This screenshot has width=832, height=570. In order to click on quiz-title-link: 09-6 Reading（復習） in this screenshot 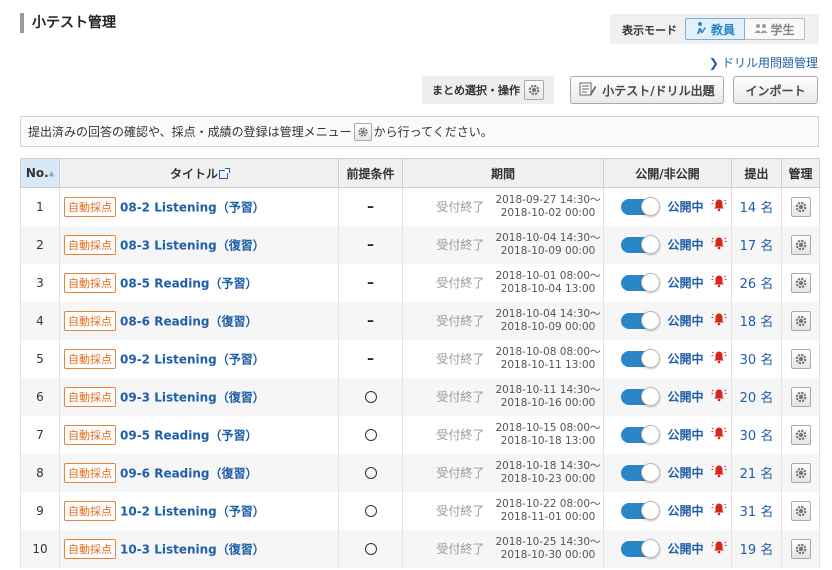, I will do `click(189, 473)`.